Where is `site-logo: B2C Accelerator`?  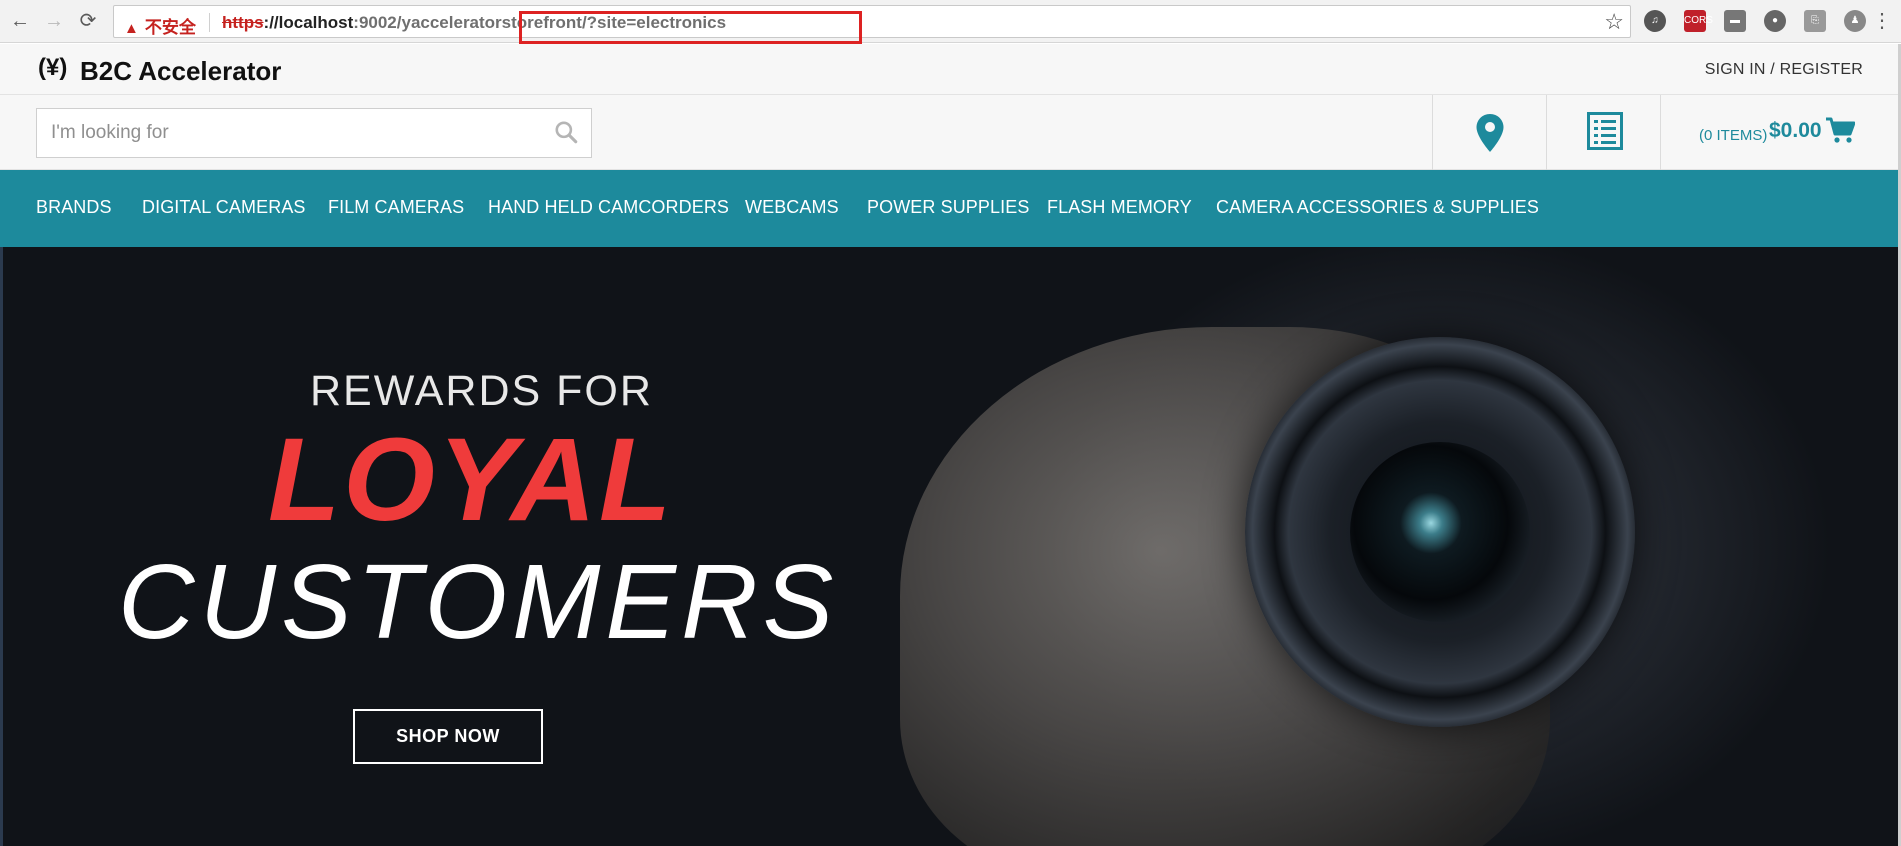
site-logo: B2C Accelerator is located at coordinates (180, 71).